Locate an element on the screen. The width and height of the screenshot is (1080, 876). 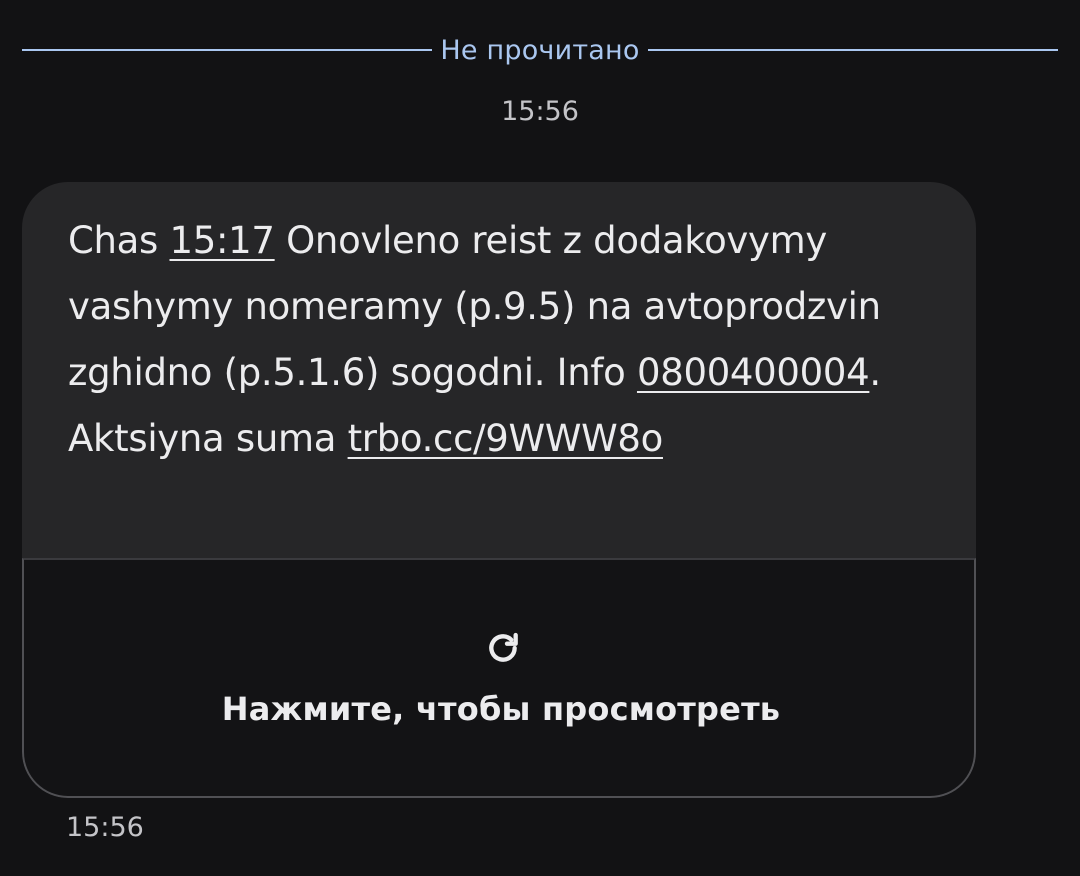
divider-line-right is located at coordinates (852, 50).